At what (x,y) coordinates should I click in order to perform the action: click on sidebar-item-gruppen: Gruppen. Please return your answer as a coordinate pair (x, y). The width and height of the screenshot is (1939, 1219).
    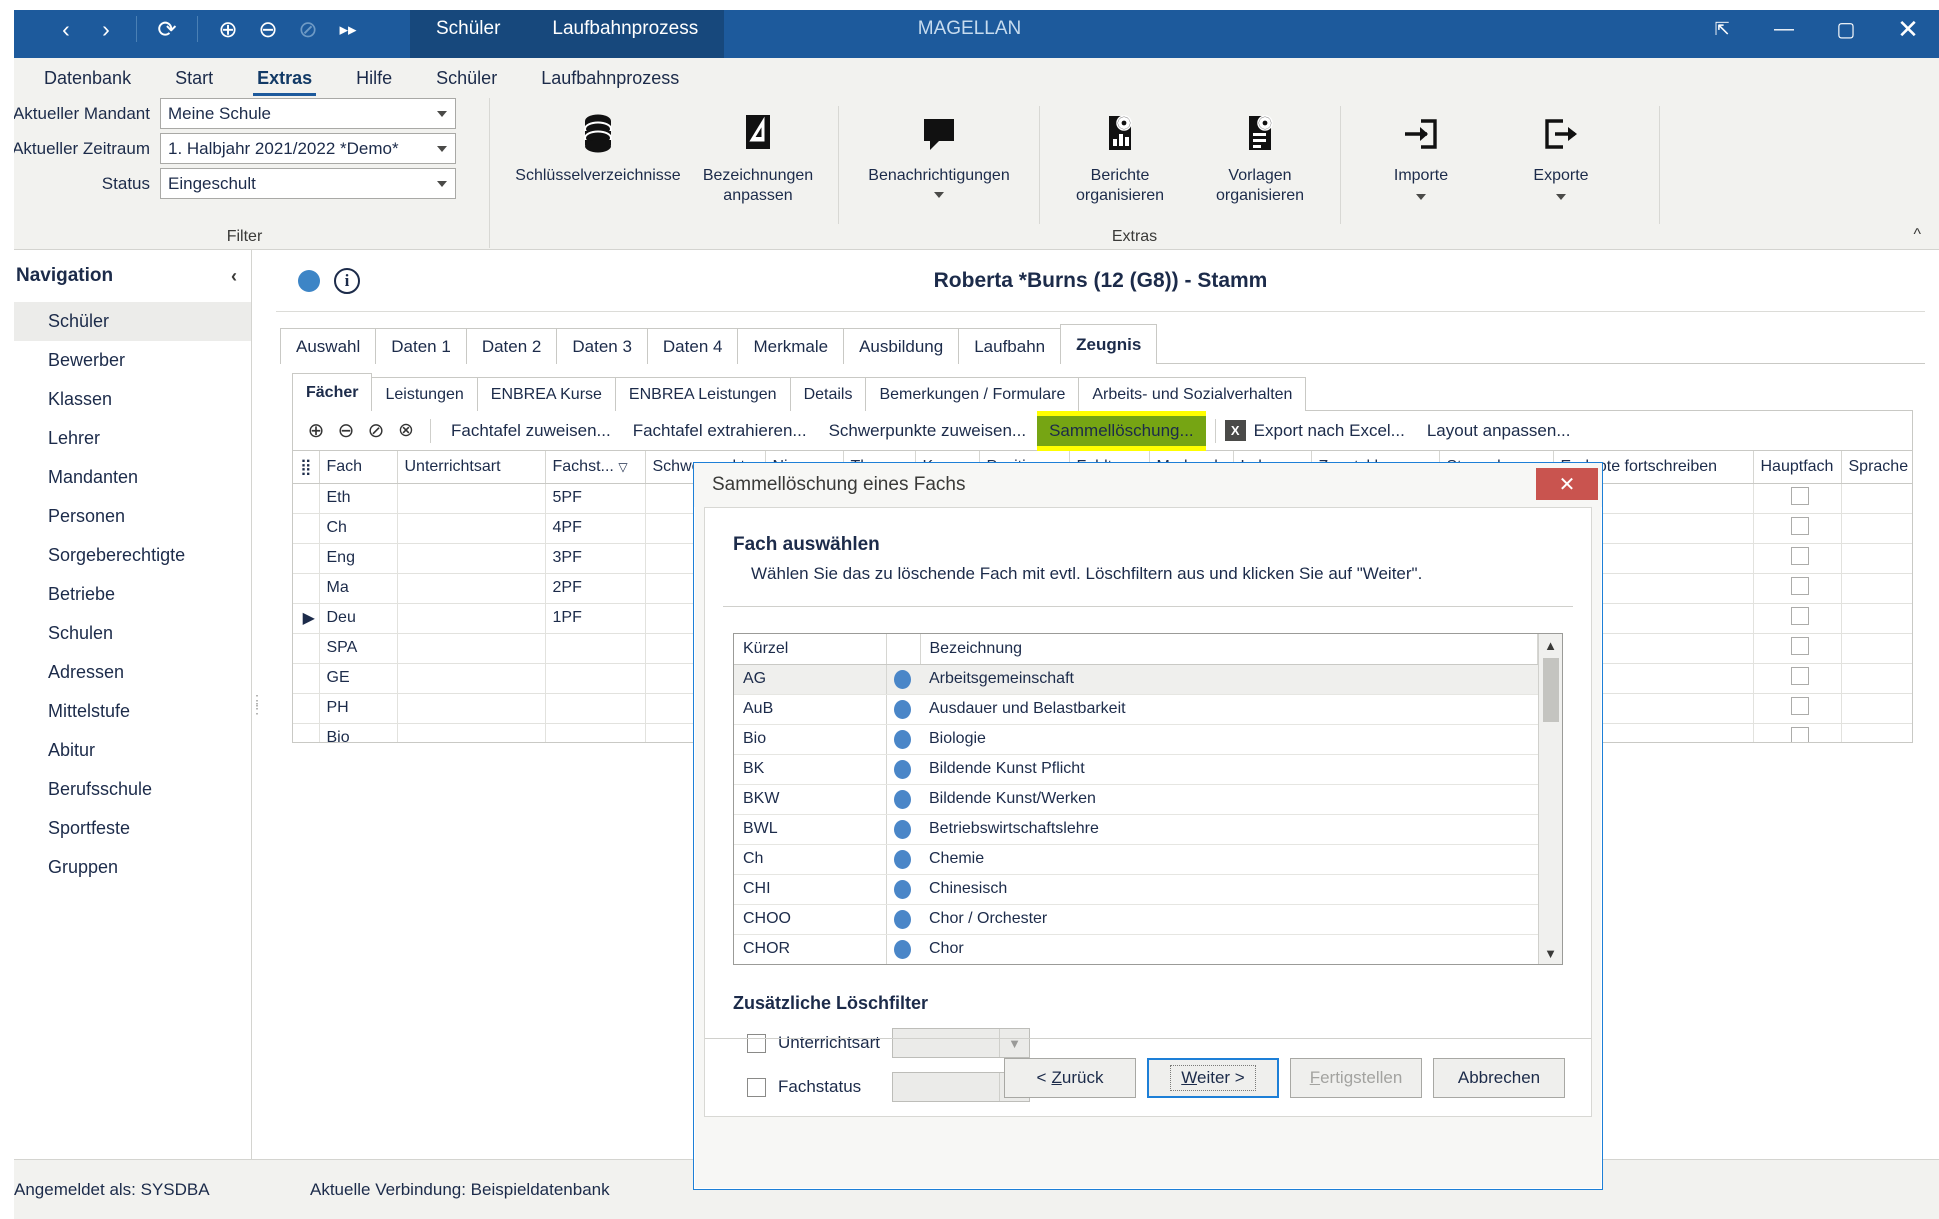
    Looking at the image, I should click on (125, 867).